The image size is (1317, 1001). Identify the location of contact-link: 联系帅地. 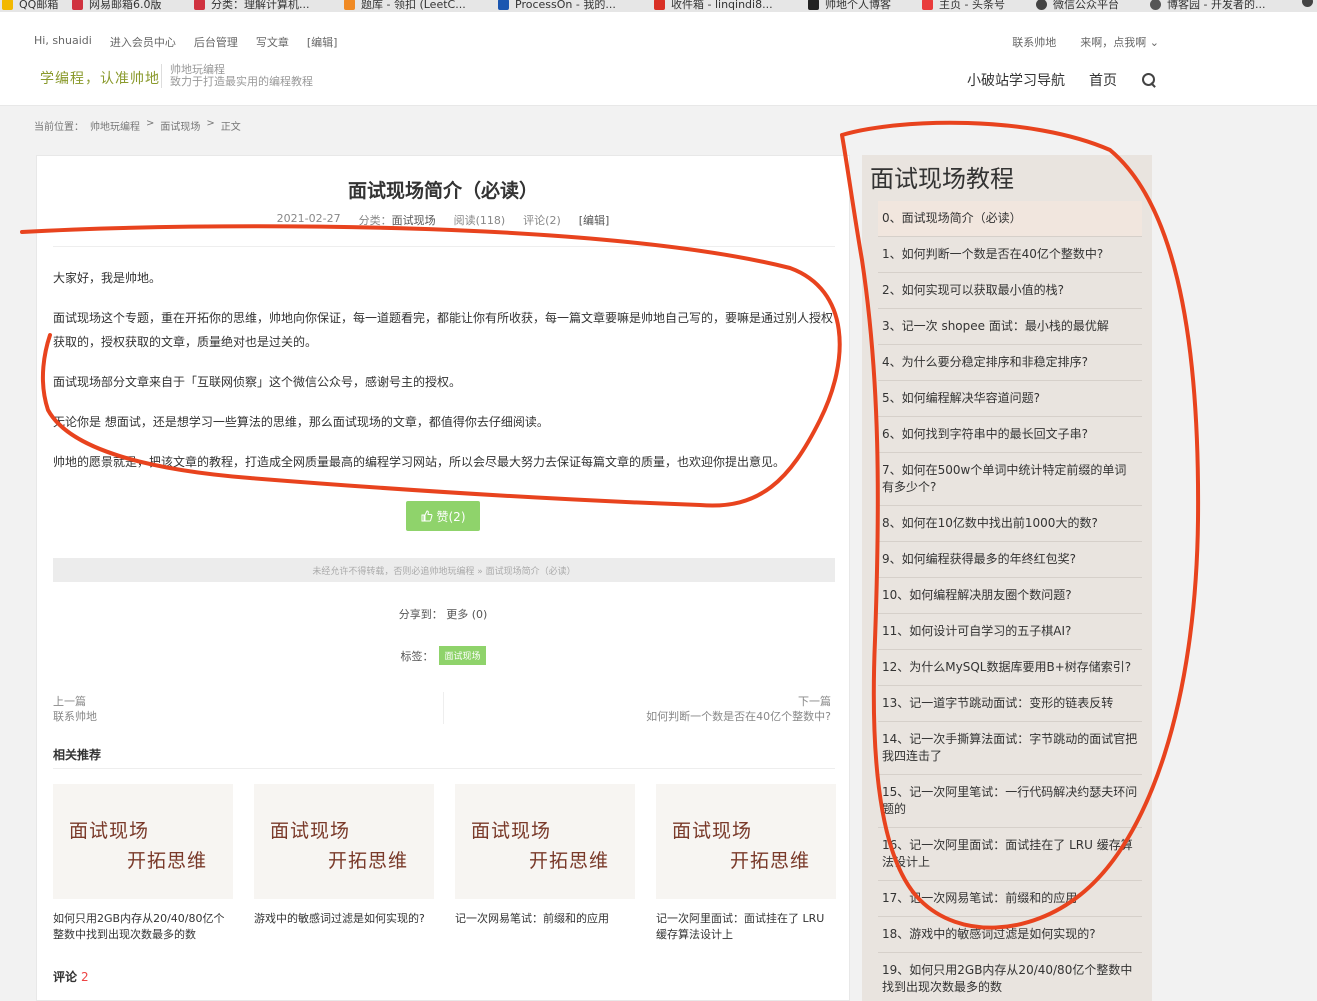
(1034, 42).